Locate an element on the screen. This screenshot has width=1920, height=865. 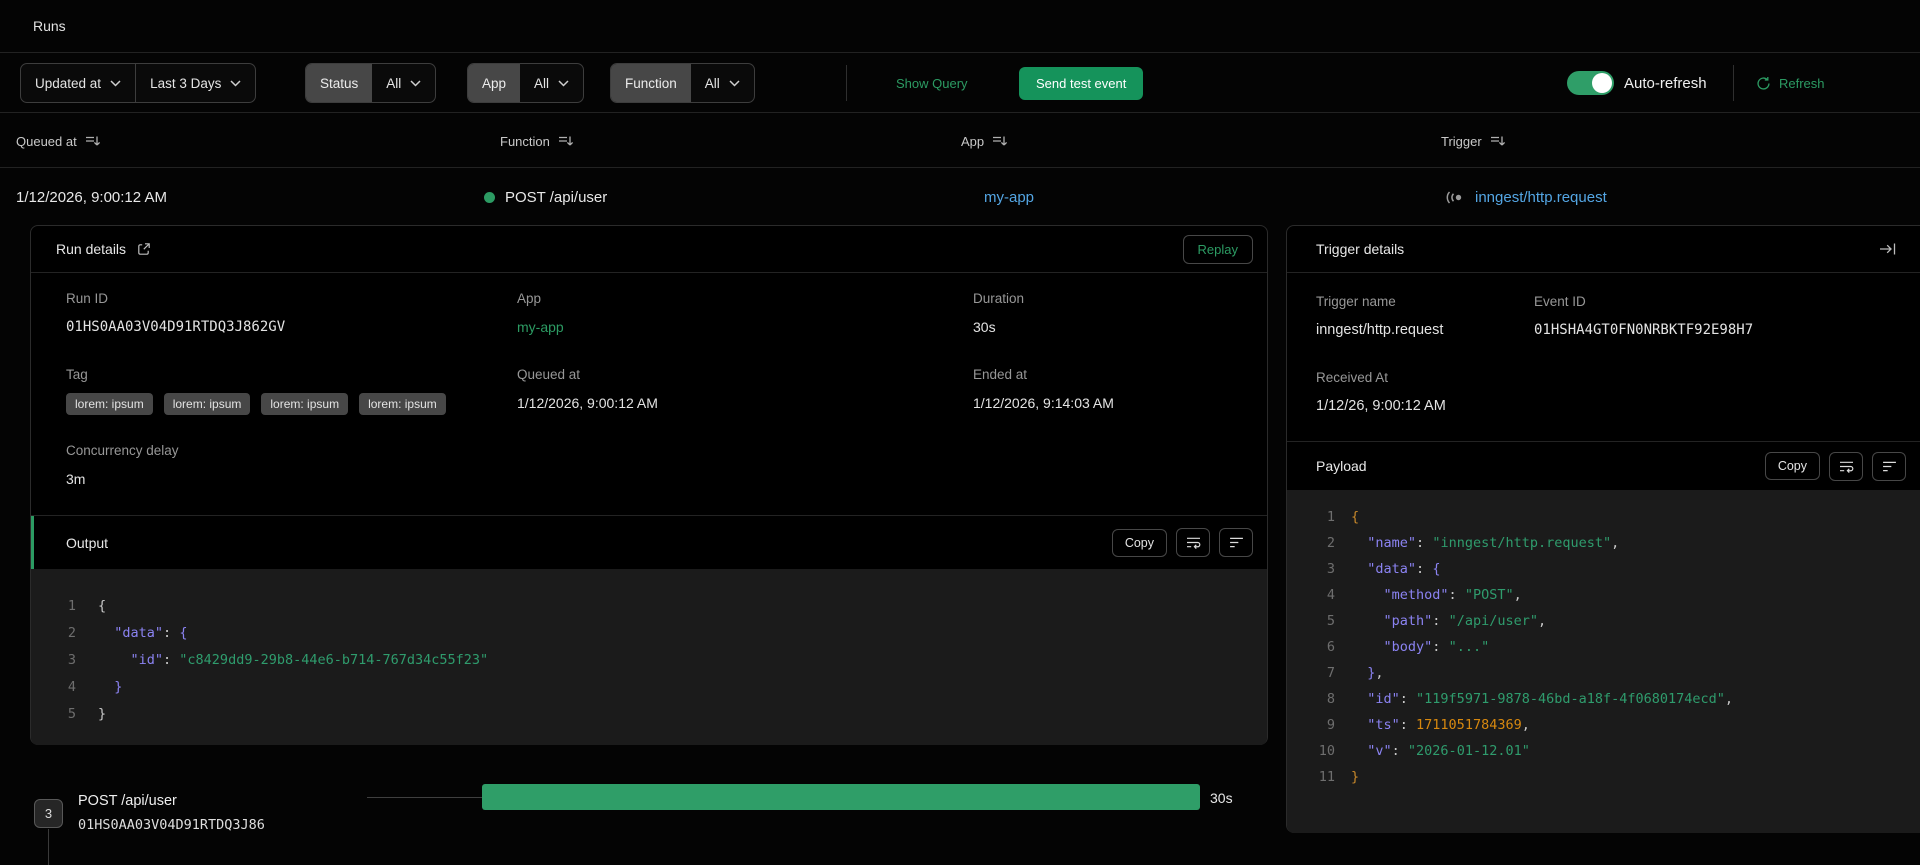
status-filter: Status All is located at coordinates (371, 83).